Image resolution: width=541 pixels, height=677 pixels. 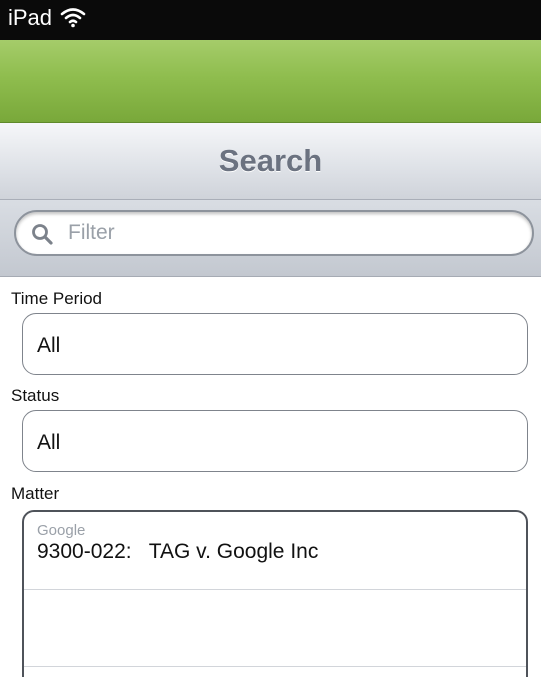 What do you see at coordinates (270, 81) in the screenshot?
I see `app-toolbar` at bounding box center [270, 81].